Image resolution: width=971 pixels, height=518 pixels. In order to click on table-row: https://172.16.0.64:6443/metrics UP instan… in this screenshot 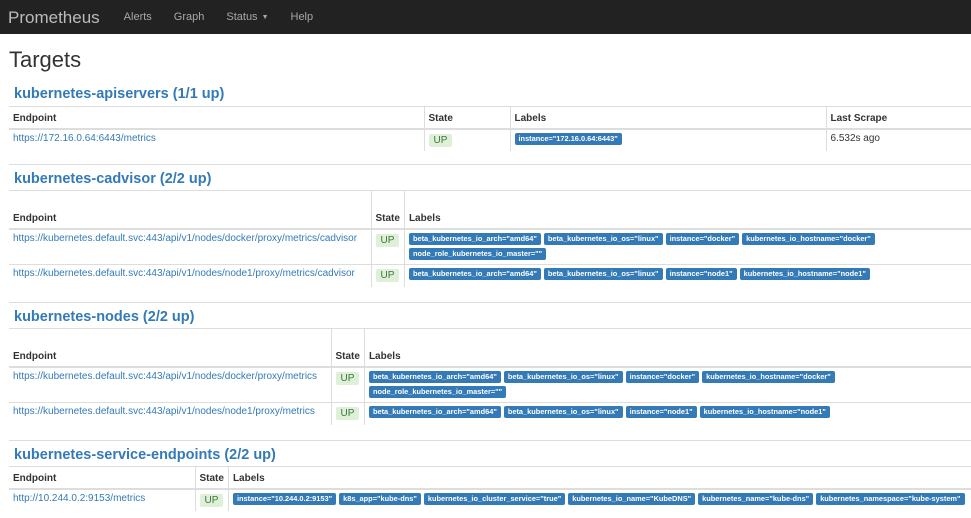, I will do `click(490, 139)`.